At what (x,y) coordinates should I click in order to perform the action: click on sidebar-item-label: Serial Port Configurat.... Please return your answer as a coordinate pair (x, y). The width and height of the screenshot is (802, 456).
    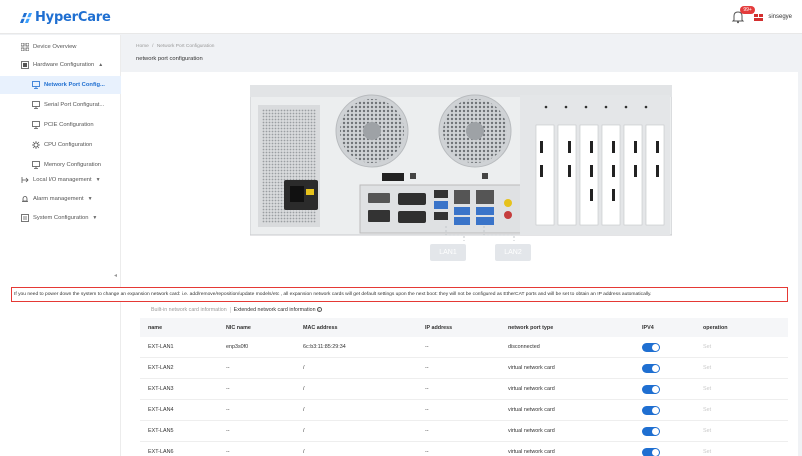
    Looking at the image, I should click on (74, 105).